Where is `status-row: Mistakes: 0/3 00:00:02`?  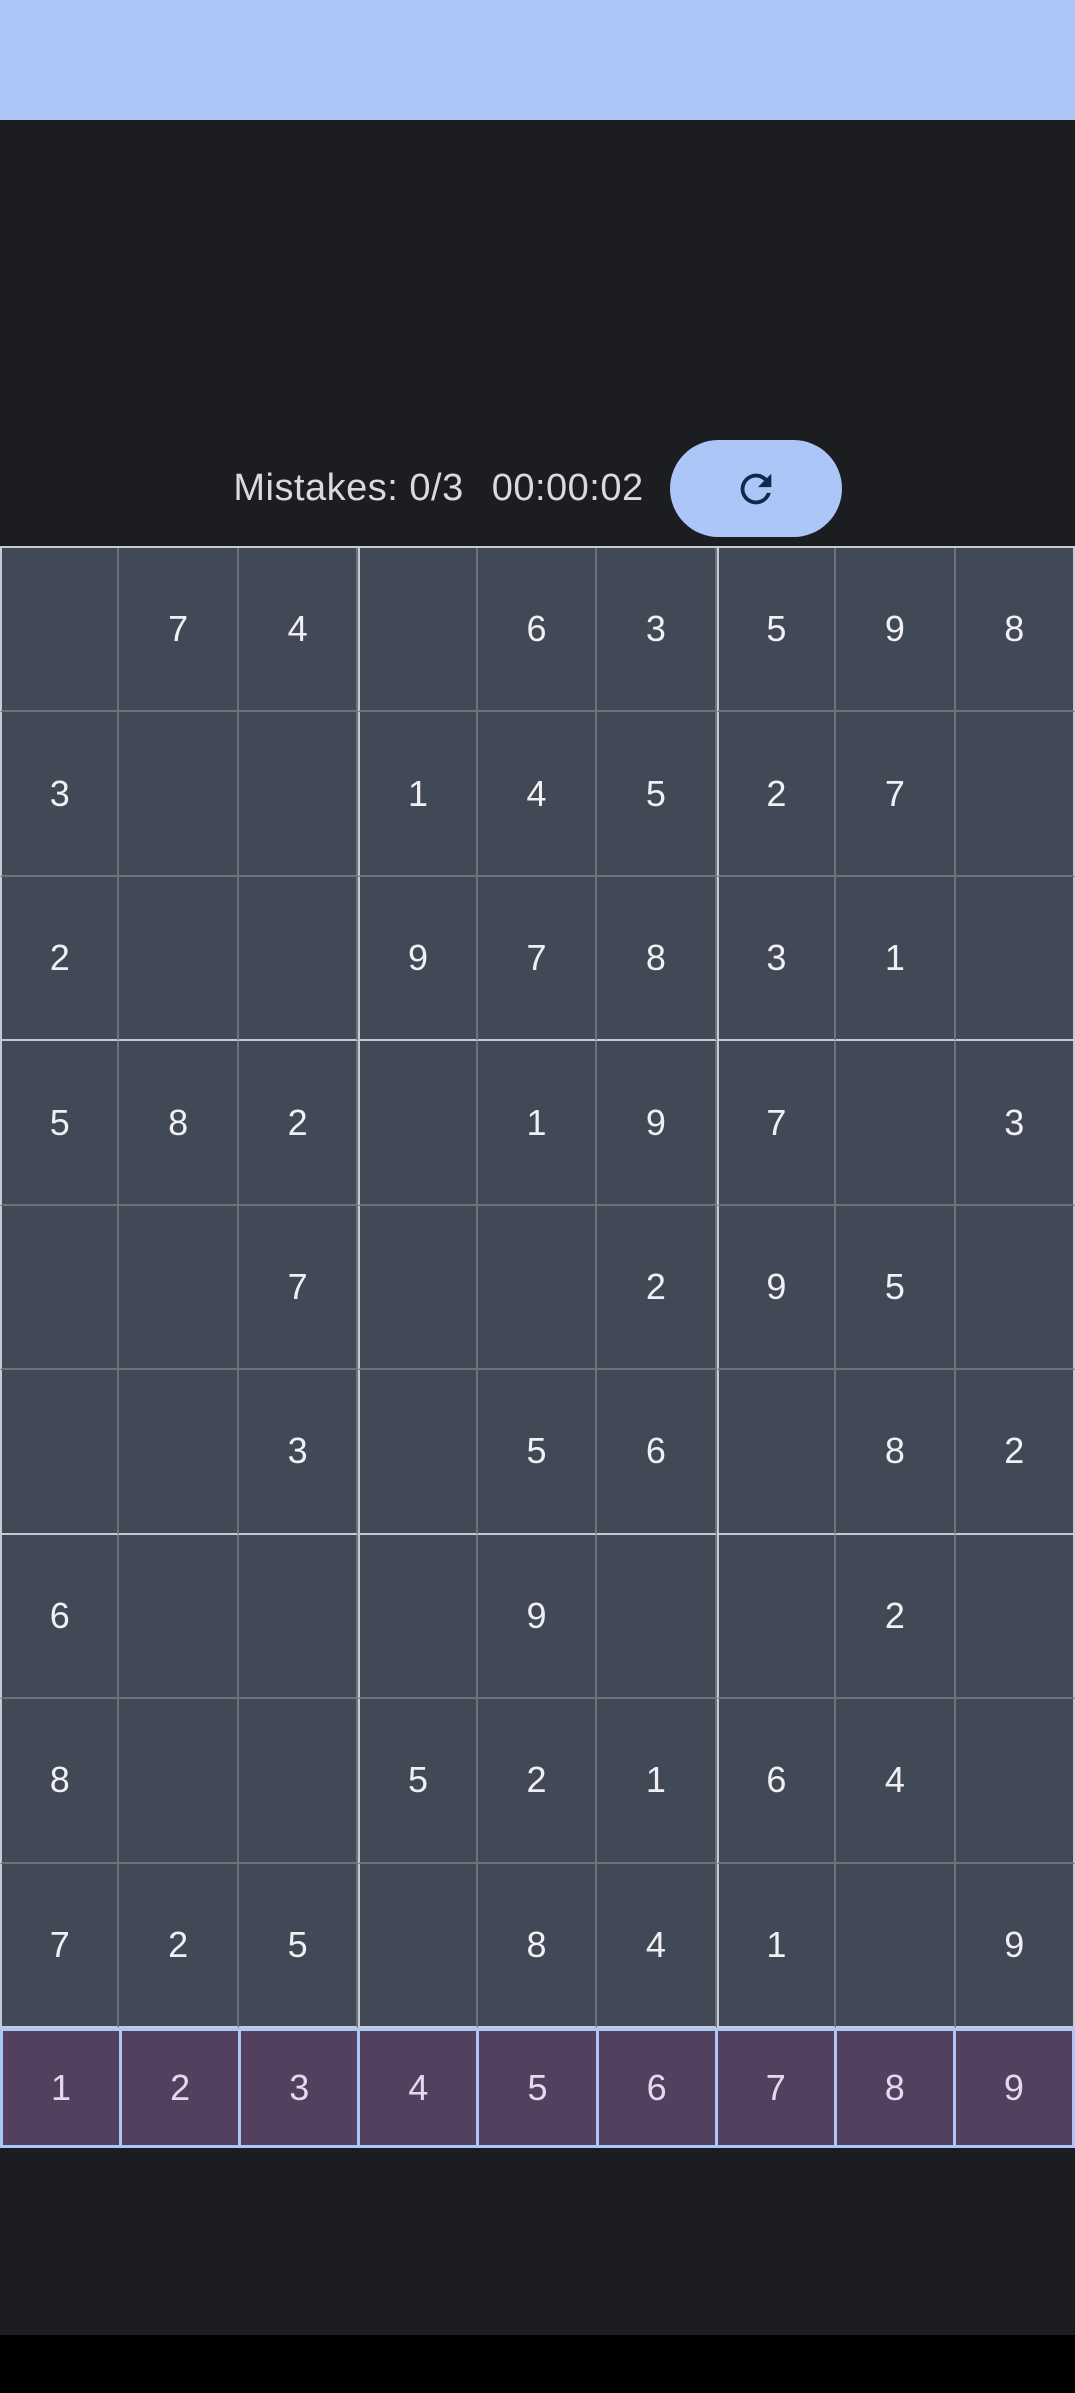 status-row: Mistakes: 0/3 00:00:02 is located at coordinates (537, 488).